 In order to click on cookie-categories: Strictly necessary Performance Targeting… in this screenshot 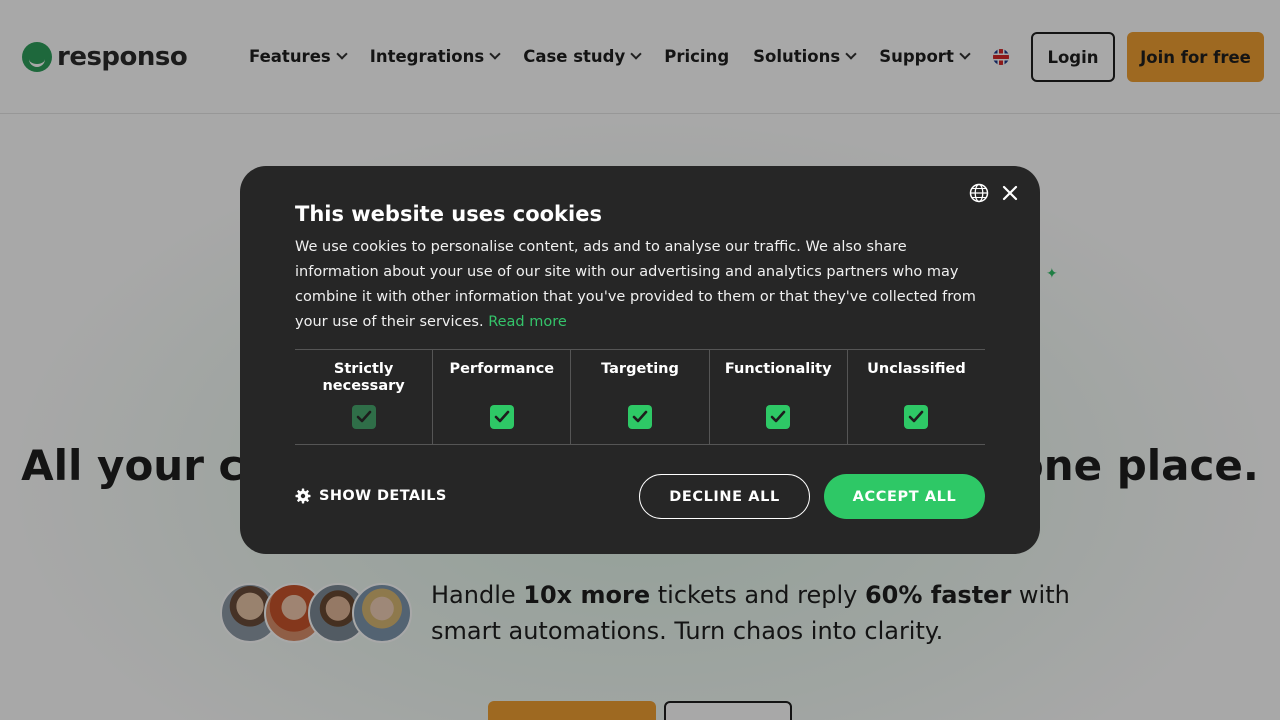, I will do `click(640, 397)`.